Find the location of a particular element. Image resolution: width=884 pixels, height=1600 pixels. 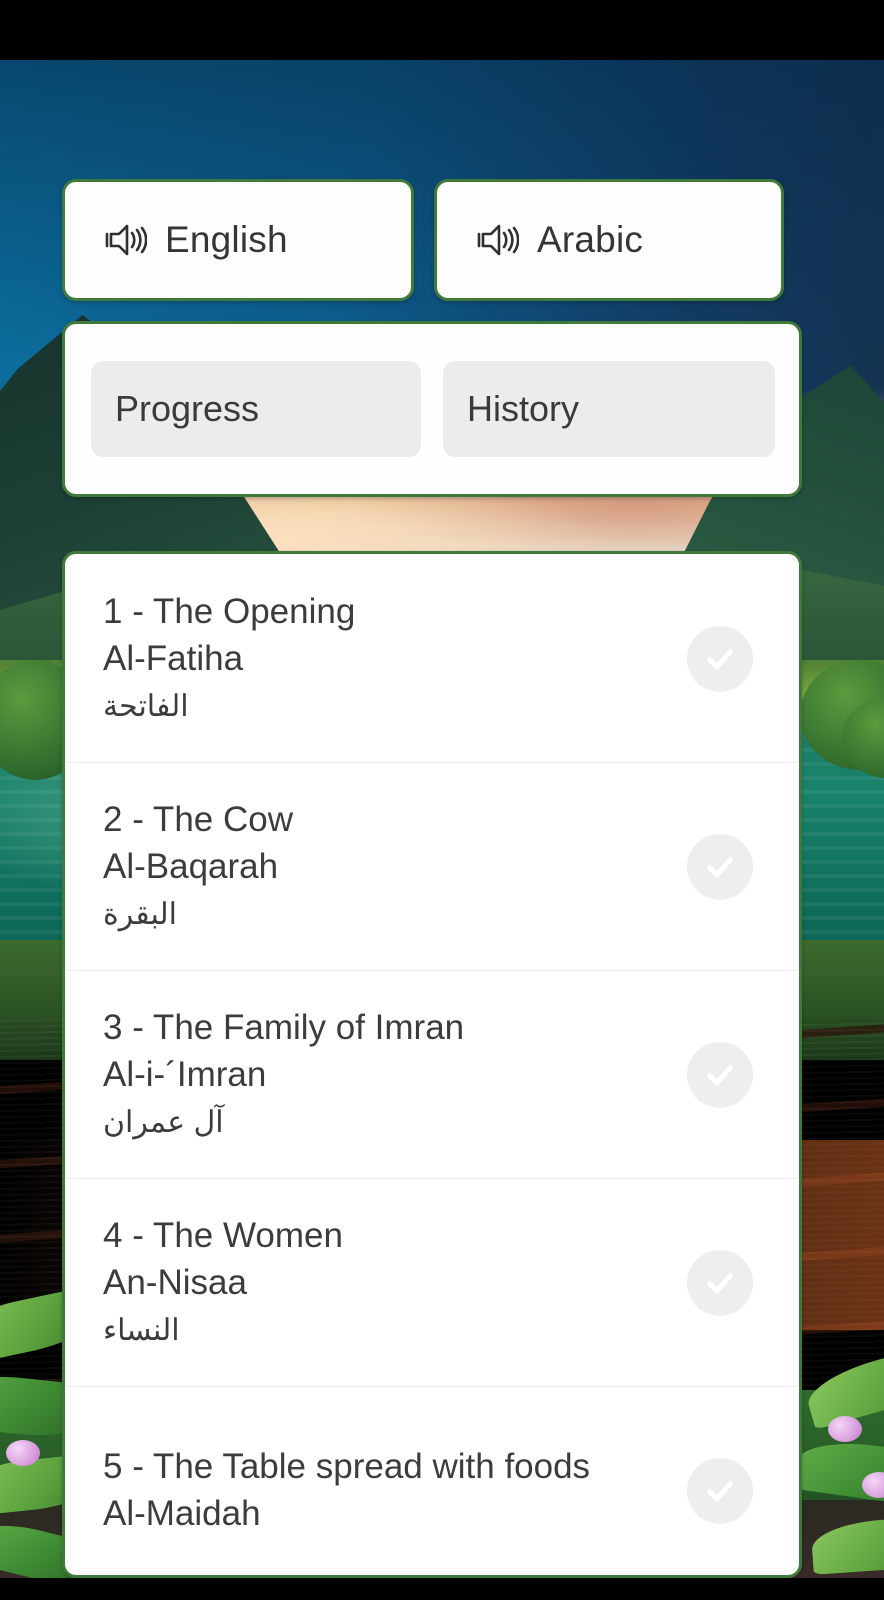

language-label-english: English is located at coordinates (226, 239).